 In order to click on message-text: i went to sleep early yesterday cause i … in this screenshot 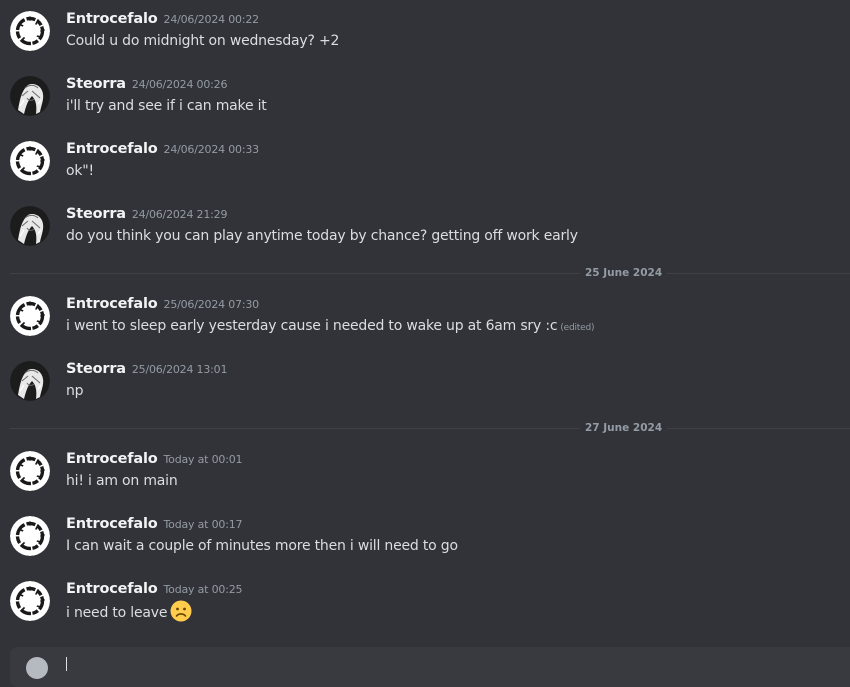, I will do `click(330, 327)`.